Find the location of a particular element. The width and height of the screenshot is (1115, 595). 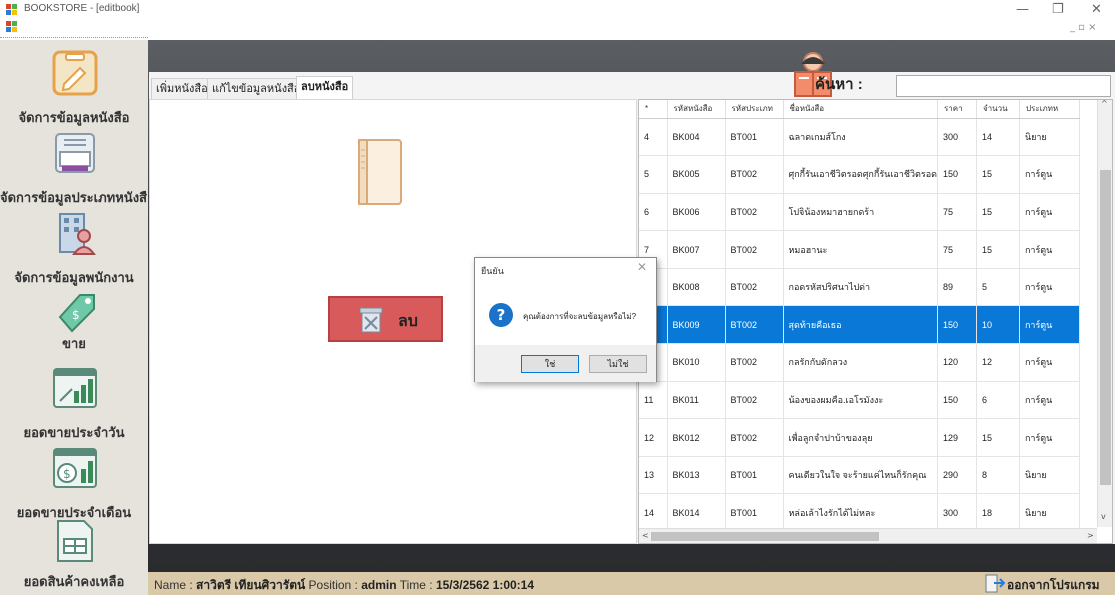

grid-vertical-scrollbar: ^ v is located at coordinates (1104, 313).